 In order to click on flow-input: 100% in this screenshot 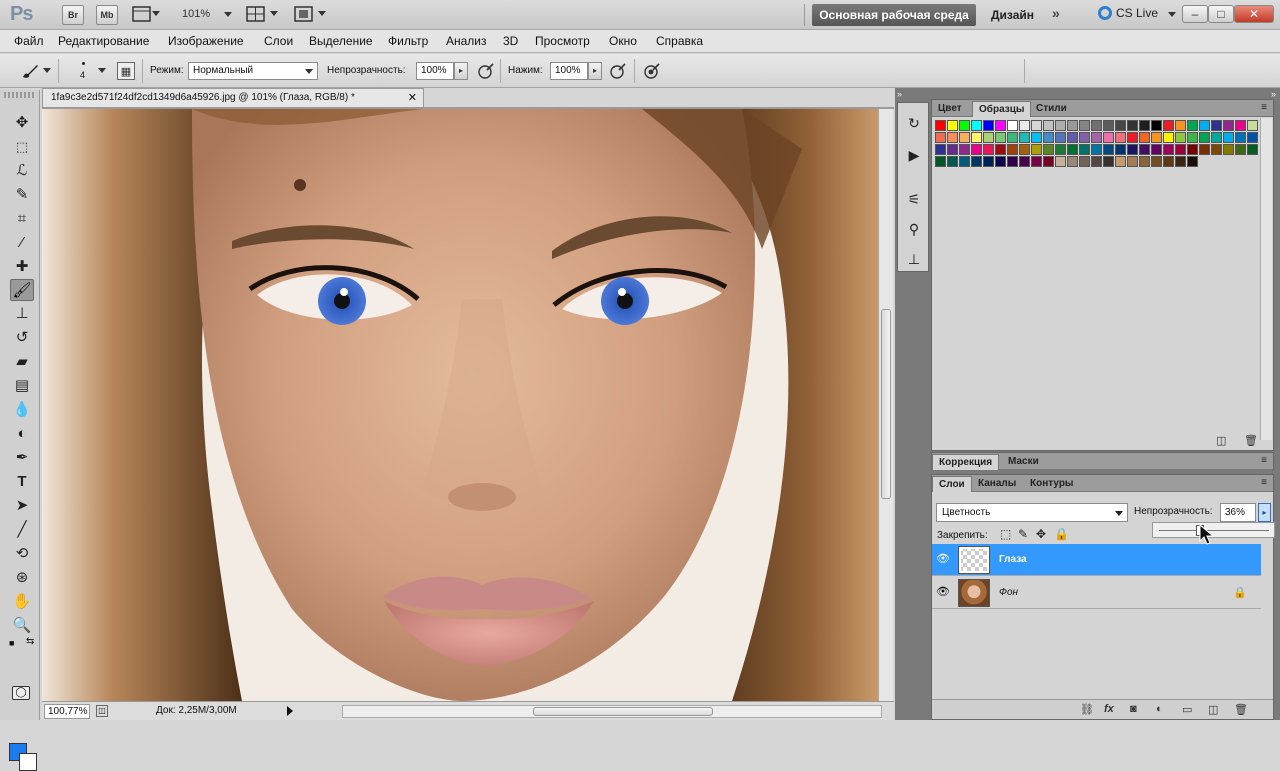, I will do `click(569, 71)`.